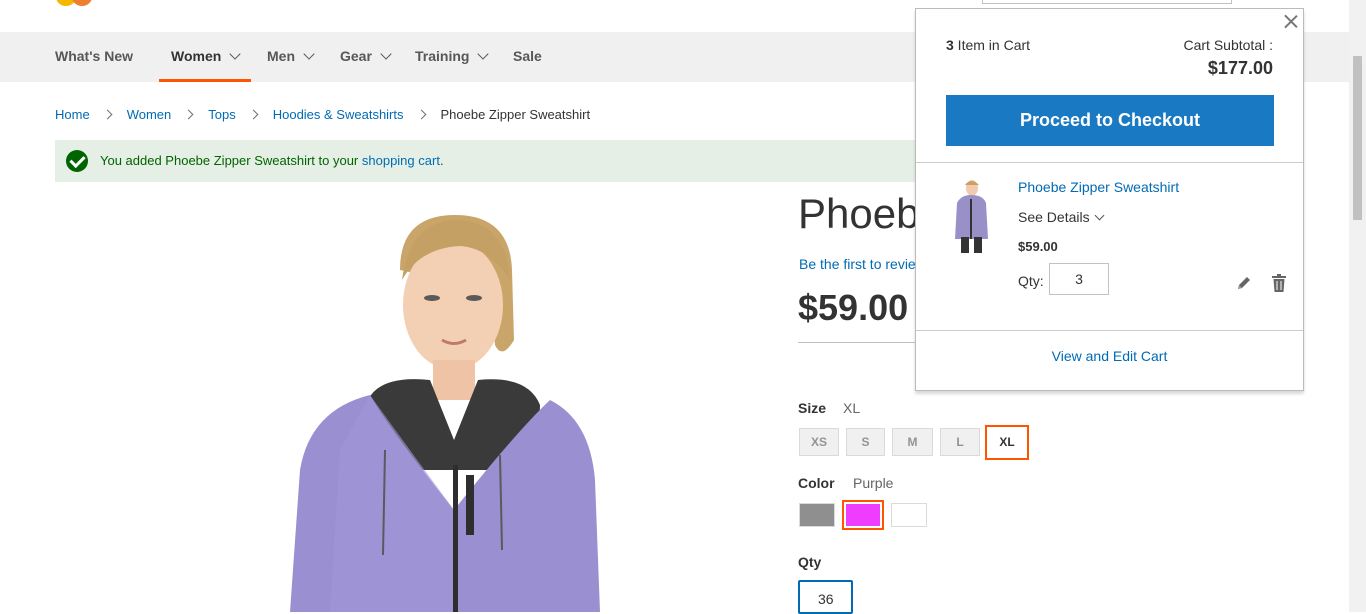 This screenshot has height=614, width=1366. What do you see at coordinates (1291, 21) in the screenshot?
I see `close-icon` at bounding box center [1291, 21].